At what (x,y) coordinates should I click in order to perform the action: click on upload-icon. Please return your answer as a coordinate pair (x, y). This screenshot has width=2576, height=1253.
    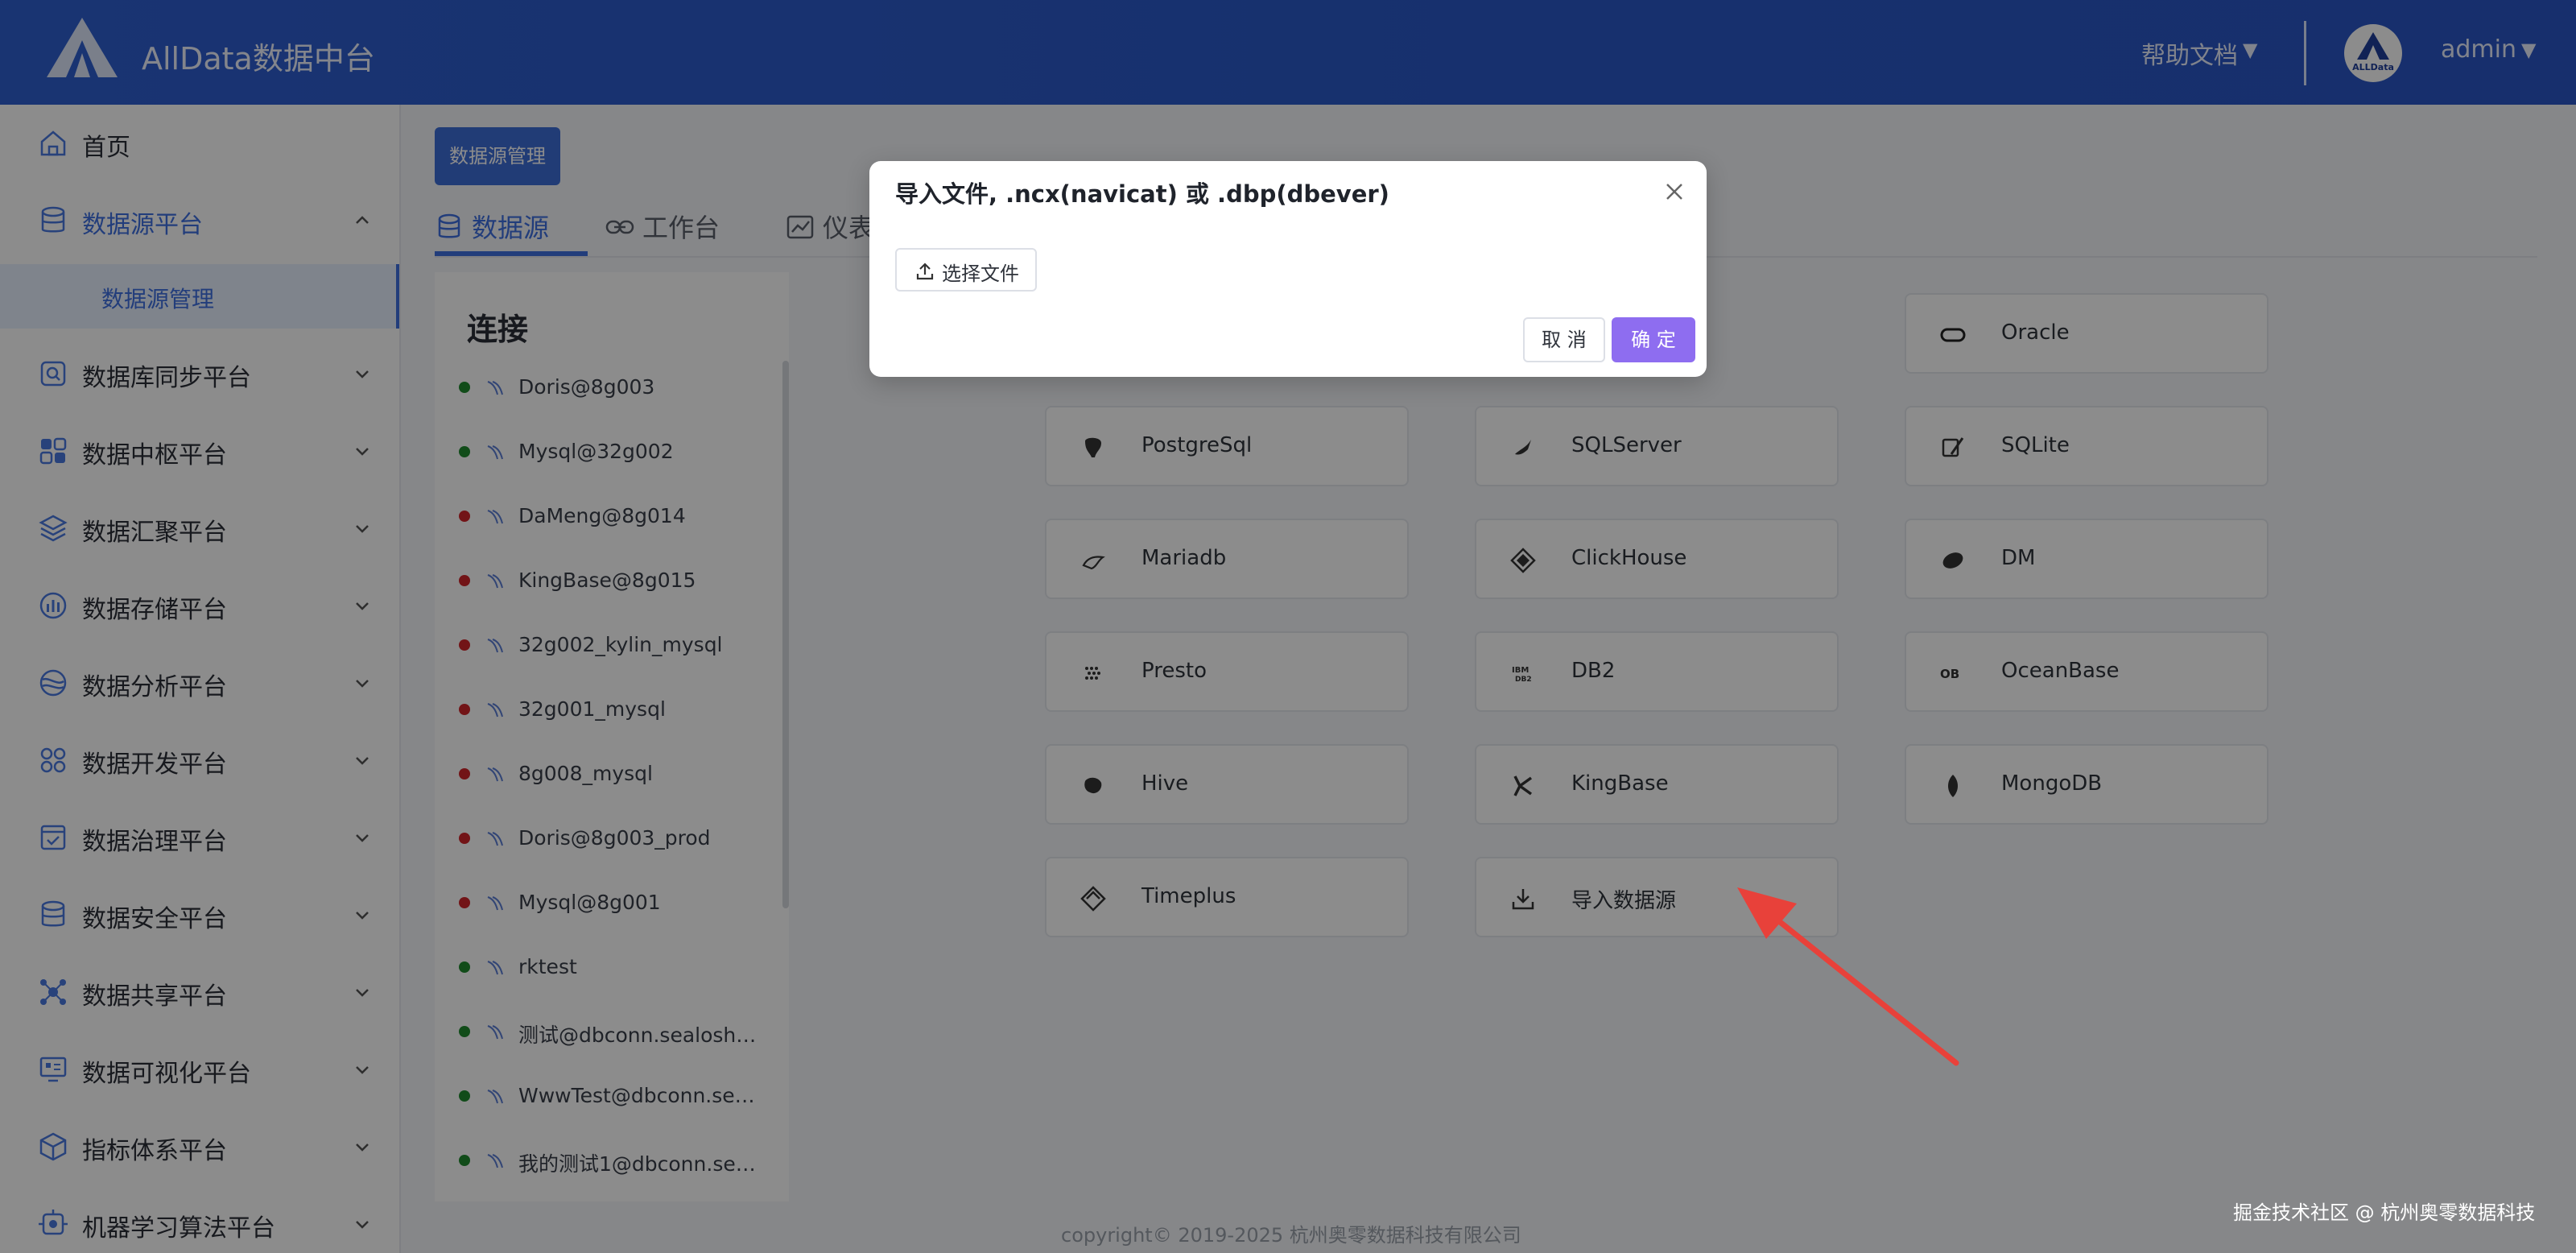
    Looking at the image, I should click on (925, 271).